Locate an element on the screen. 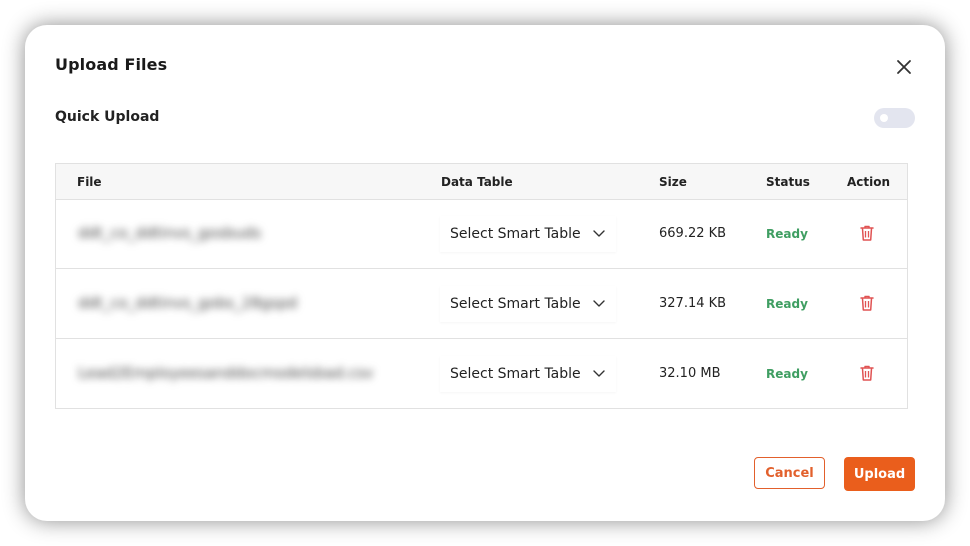 The width and height of the screenshot is (970, 546). quick-upload-toggle is located at coordinates (894, 118).